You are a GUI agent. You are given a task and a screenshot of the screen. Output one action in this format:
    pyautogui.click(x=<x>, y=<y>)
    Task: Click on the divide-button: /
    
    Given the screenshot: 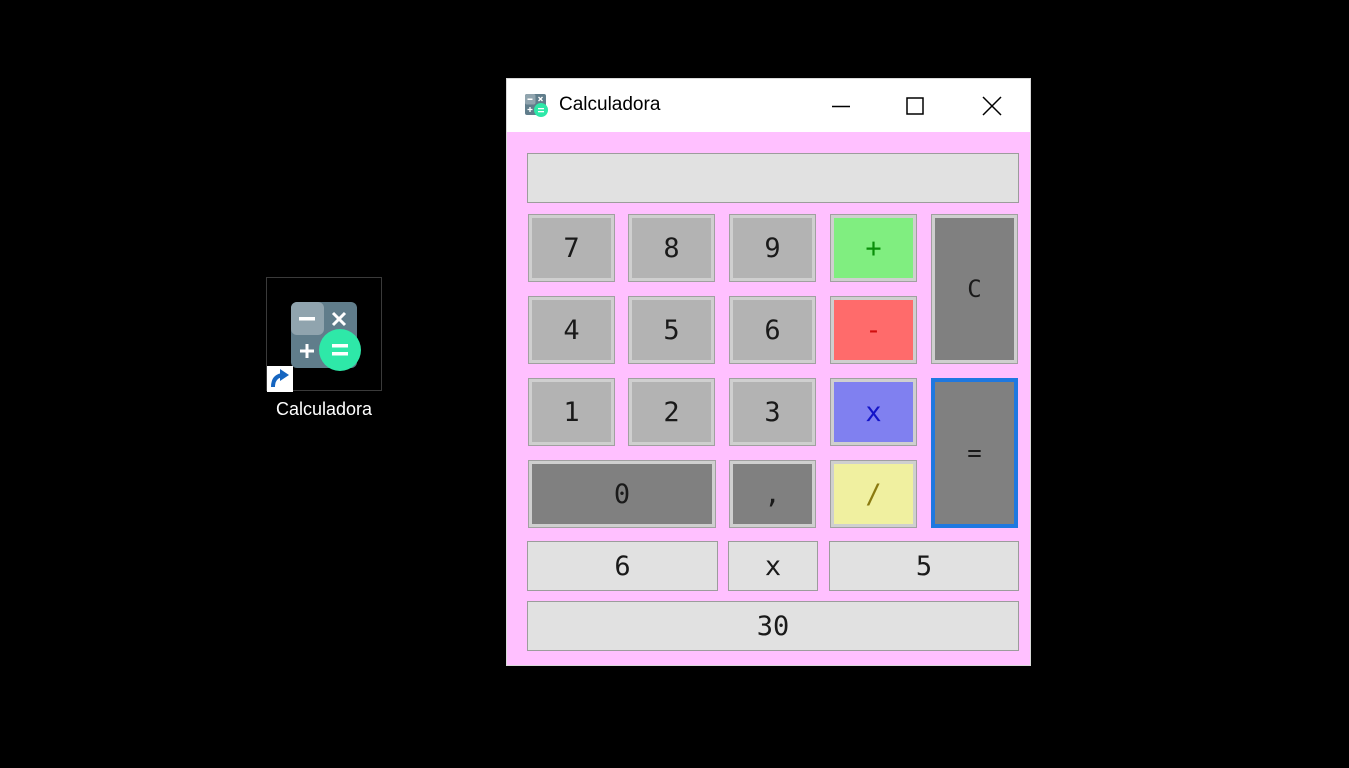 What is the action you would take?
    pyautogui.click(x=873, y=494)
    